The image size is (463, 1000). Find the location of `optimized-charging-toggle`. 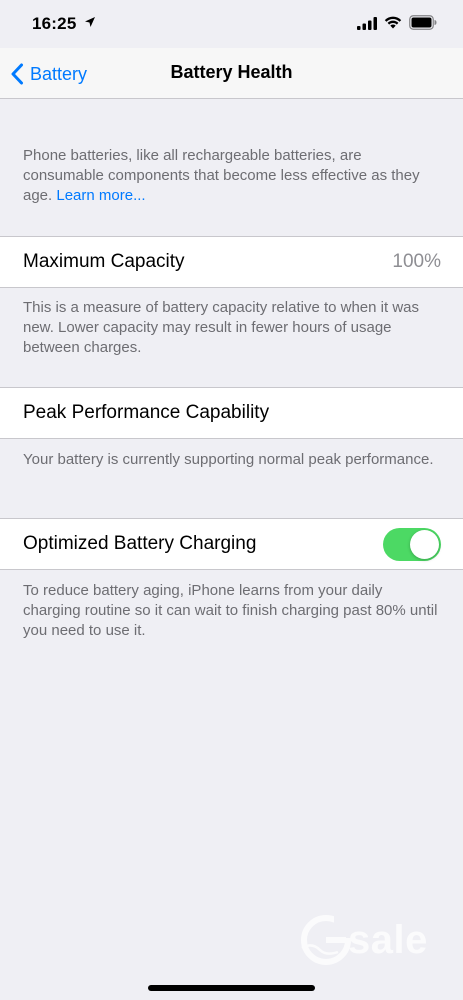

optimized-charging-toggle is located at coordinates (412, 544).